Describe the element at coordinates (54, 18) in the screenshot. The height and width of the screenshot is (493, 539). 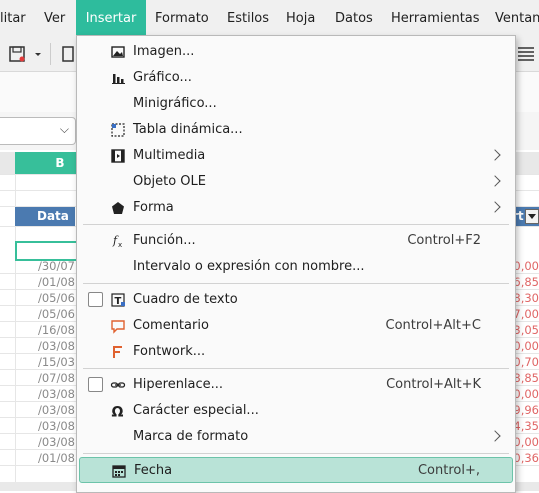
I see `menu-ver: Ver` at that location.